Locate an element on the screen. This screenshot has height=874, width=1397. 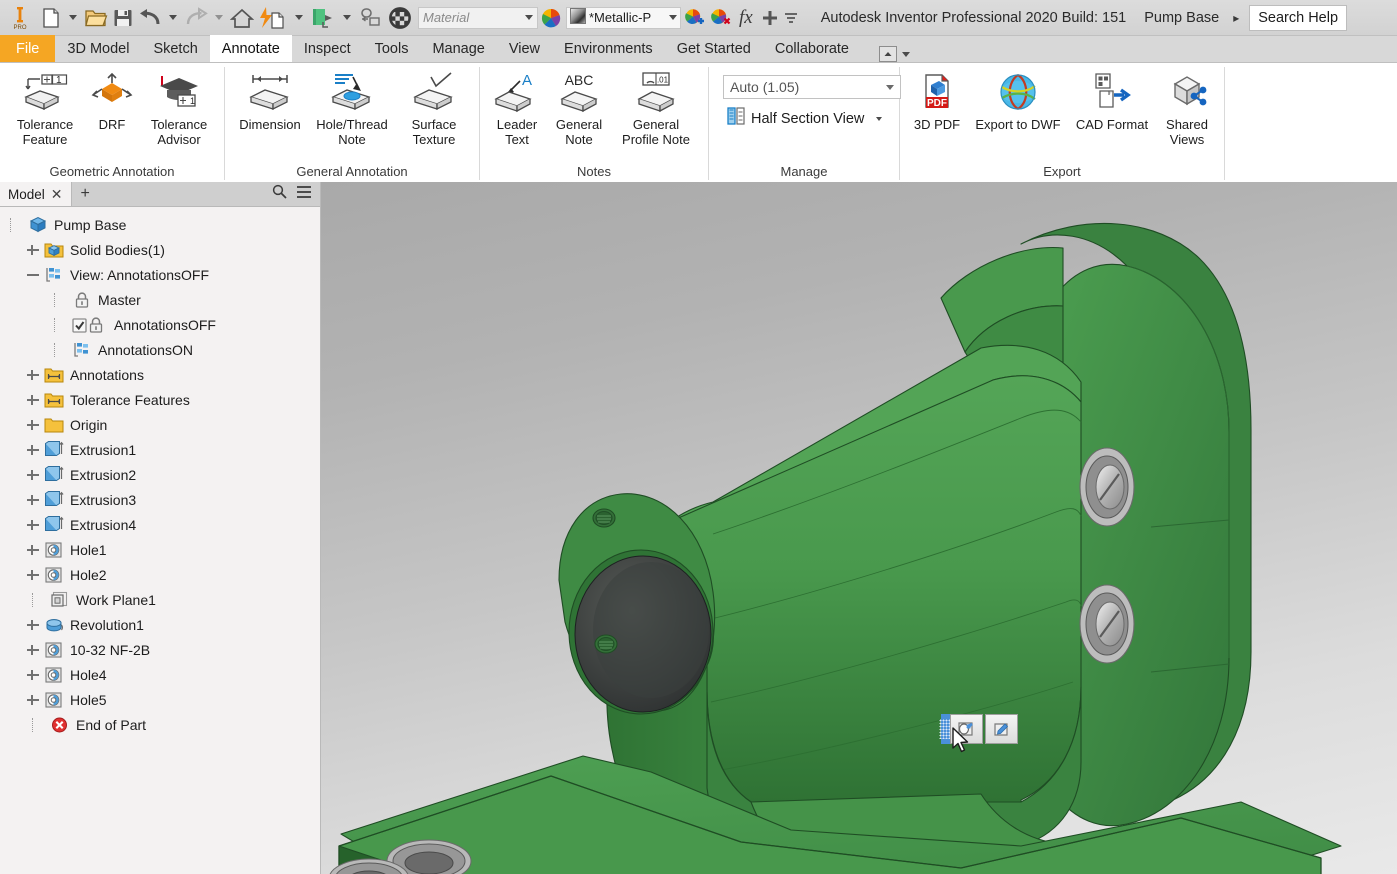
search-icon is located at coordinates (279, 194).